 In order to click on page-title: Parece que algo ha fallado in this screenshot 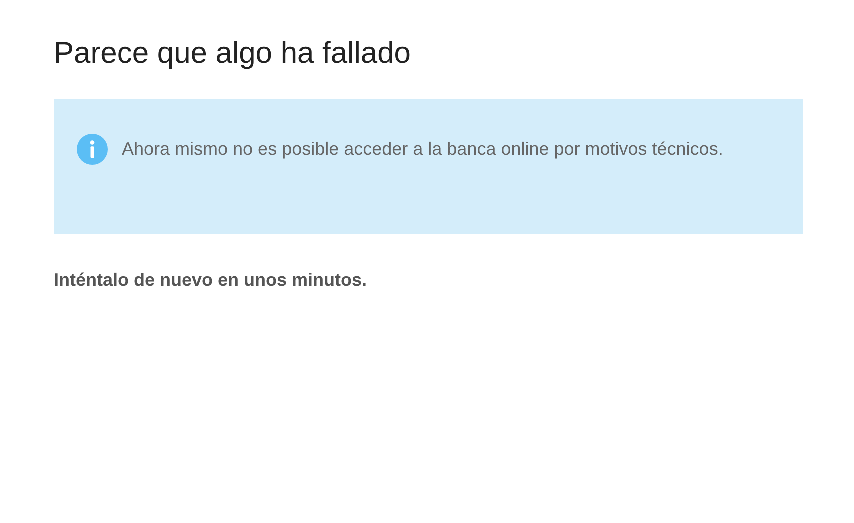, I will do `click(233, 54)`.